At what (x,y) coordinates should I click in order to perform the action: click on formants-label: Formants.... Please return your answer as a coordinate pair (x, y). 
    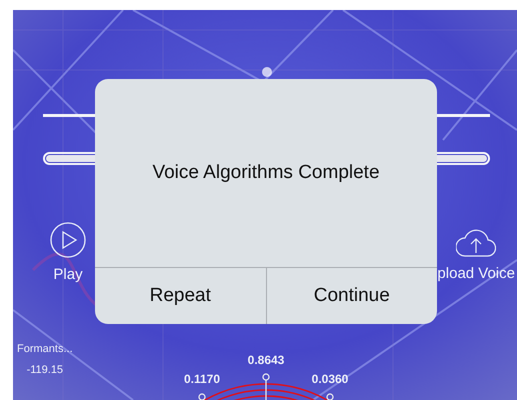
    Looking at the image, I should click on (45, 349).